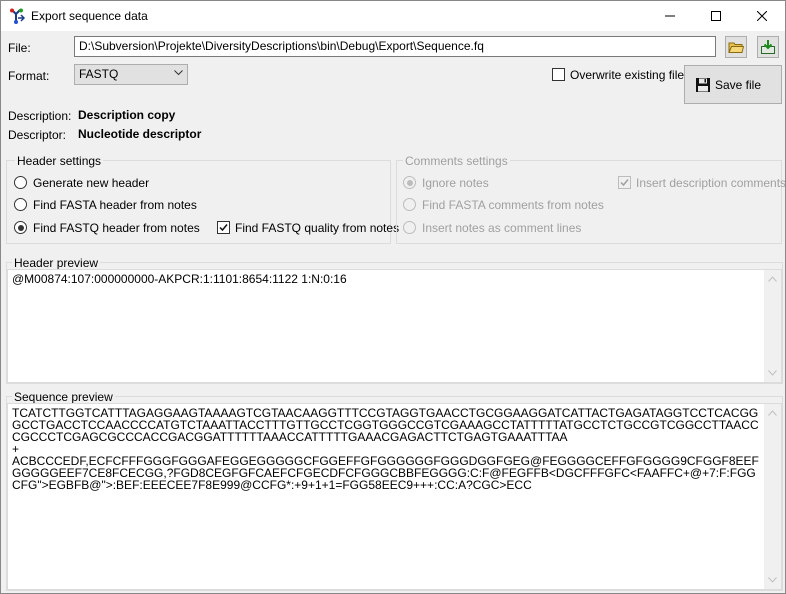  I want to click on radio-ignore-notes, so click(409, 182).